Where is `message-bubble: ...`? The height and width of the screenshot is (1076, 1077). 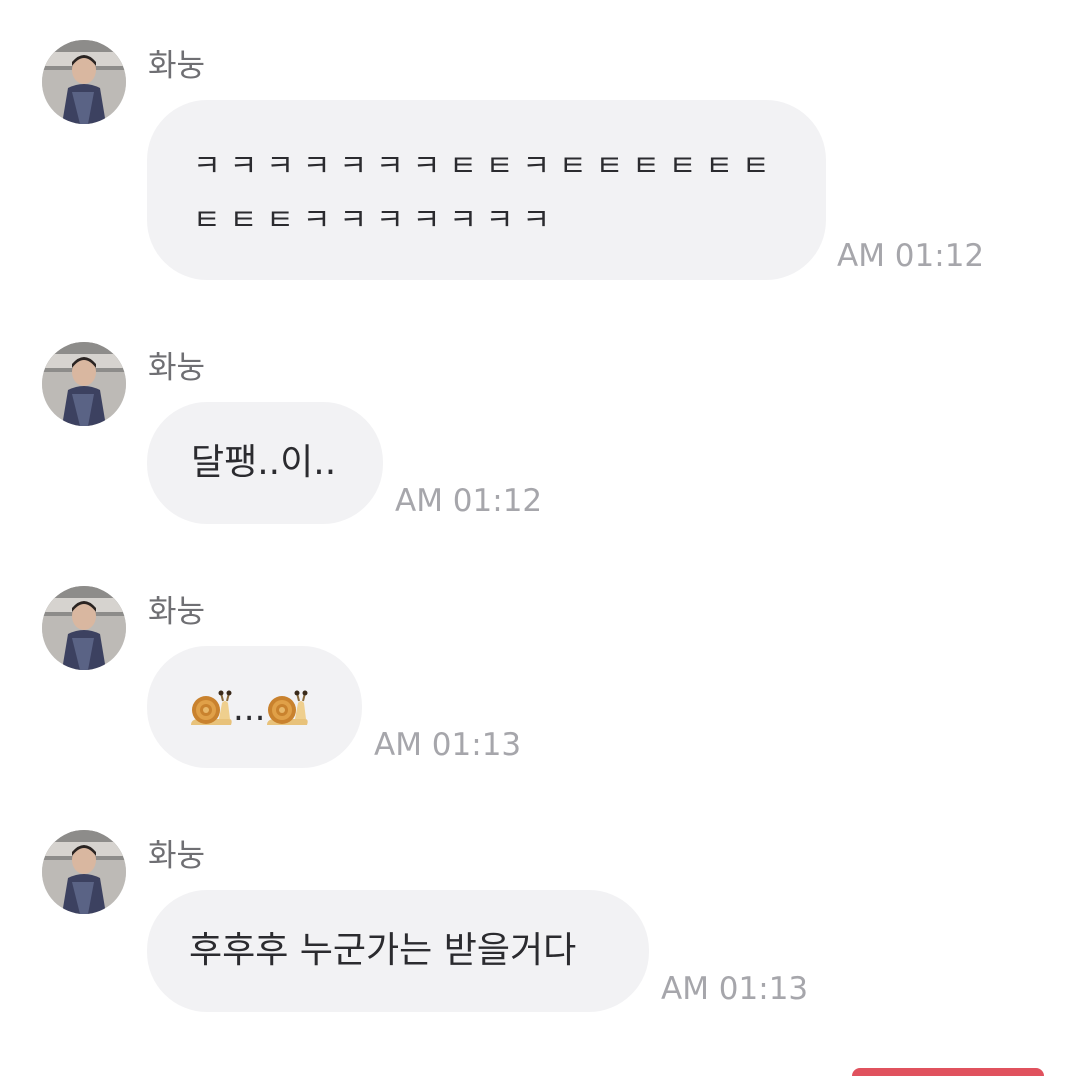
message-bubble: ... is located at coordinates (254, 707).